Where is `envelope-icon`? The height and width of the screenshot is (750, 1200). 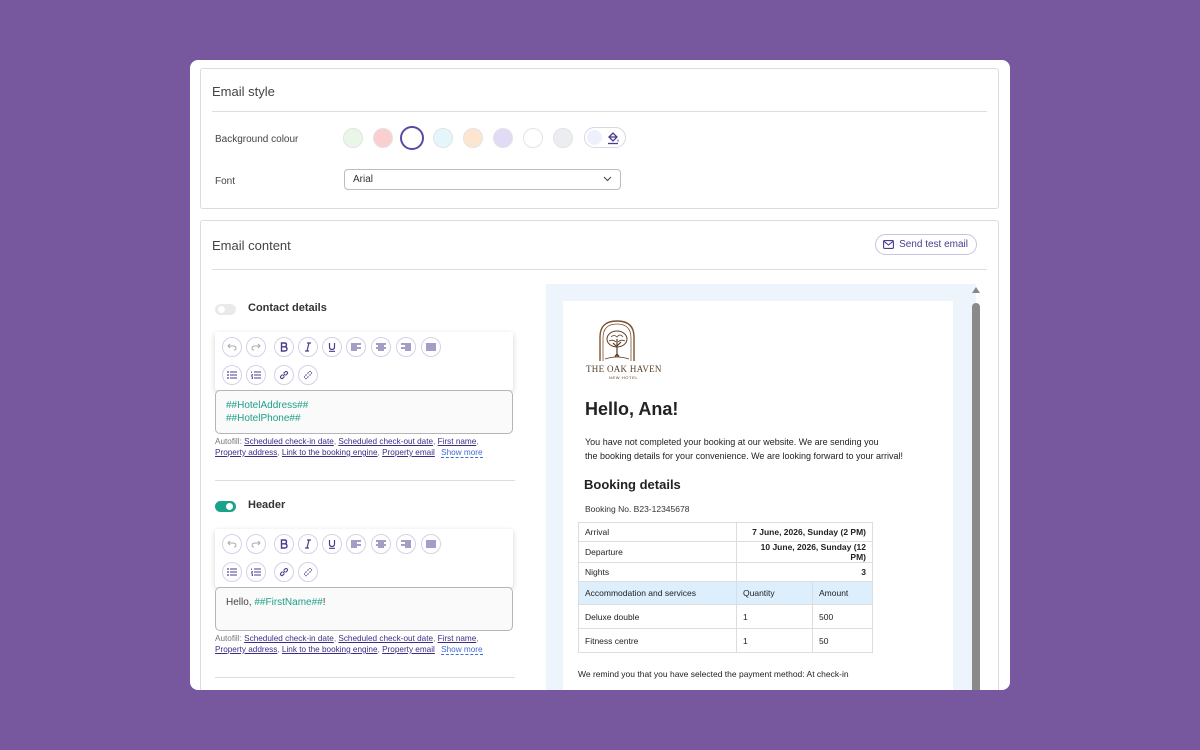 envelope-icon is located at coordinates (889, 244).